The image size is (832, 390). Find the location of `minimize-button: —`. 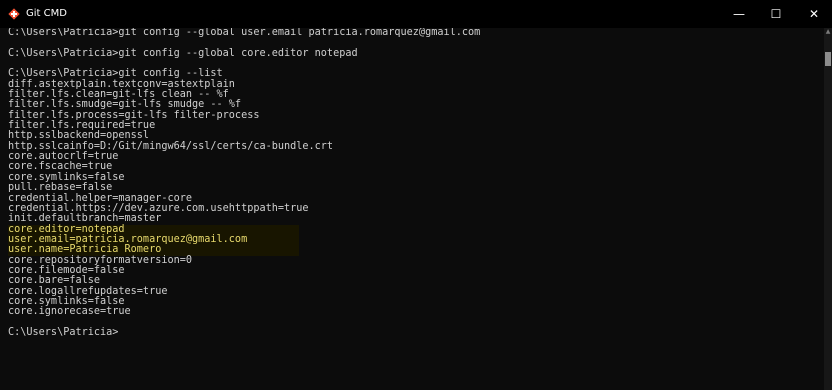

minimize-button: — is located at coordinates (739, 14).